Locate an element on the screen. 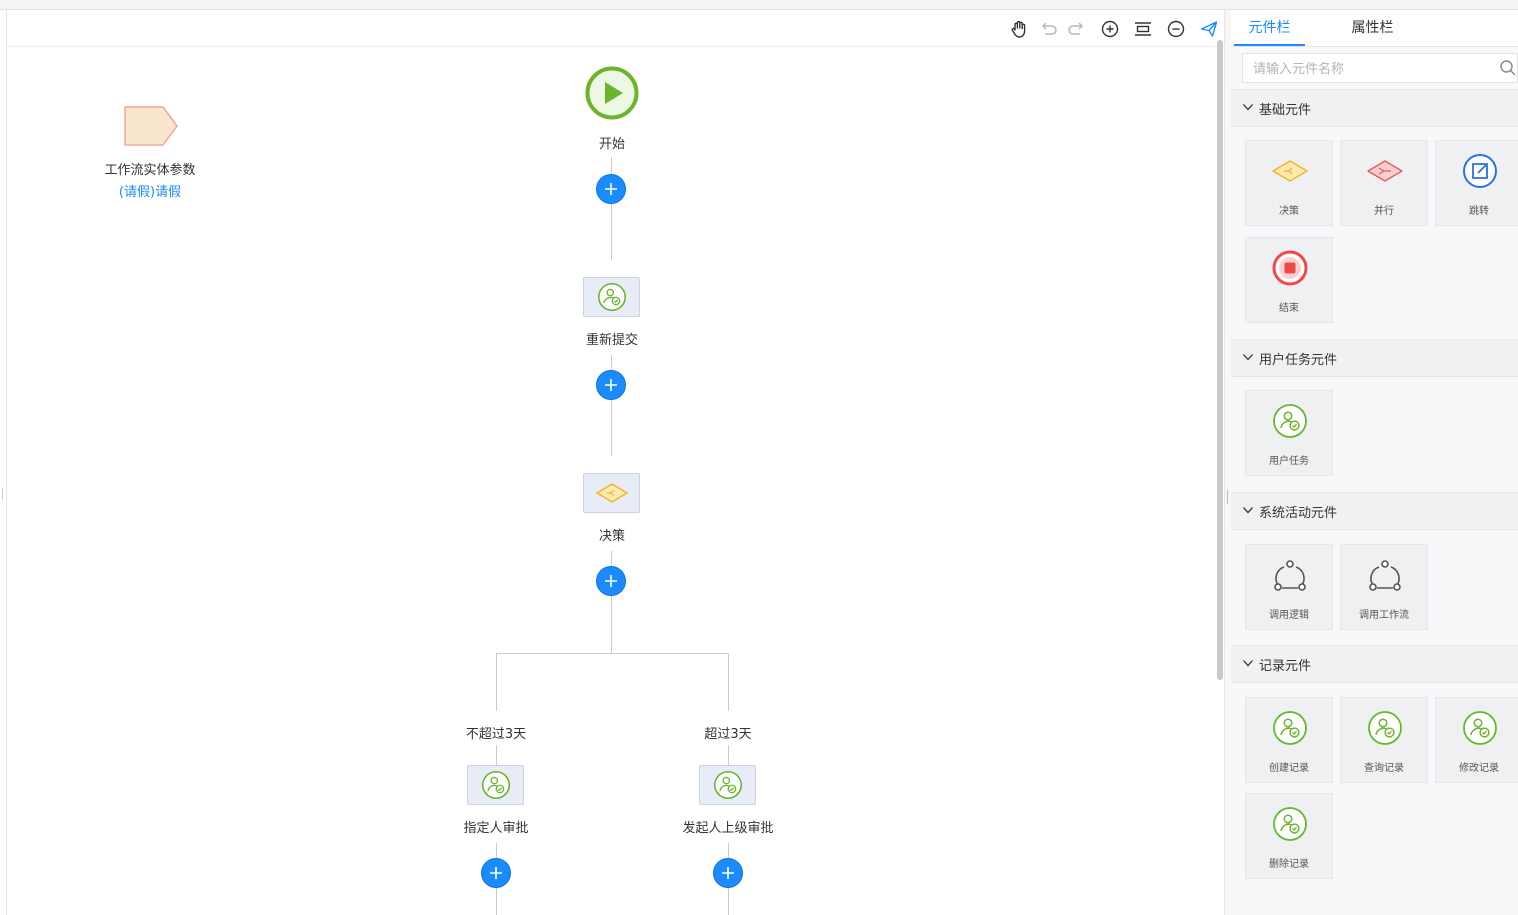 The image size is (1518, 915). send-icon is located at coordinates (1209, 29).